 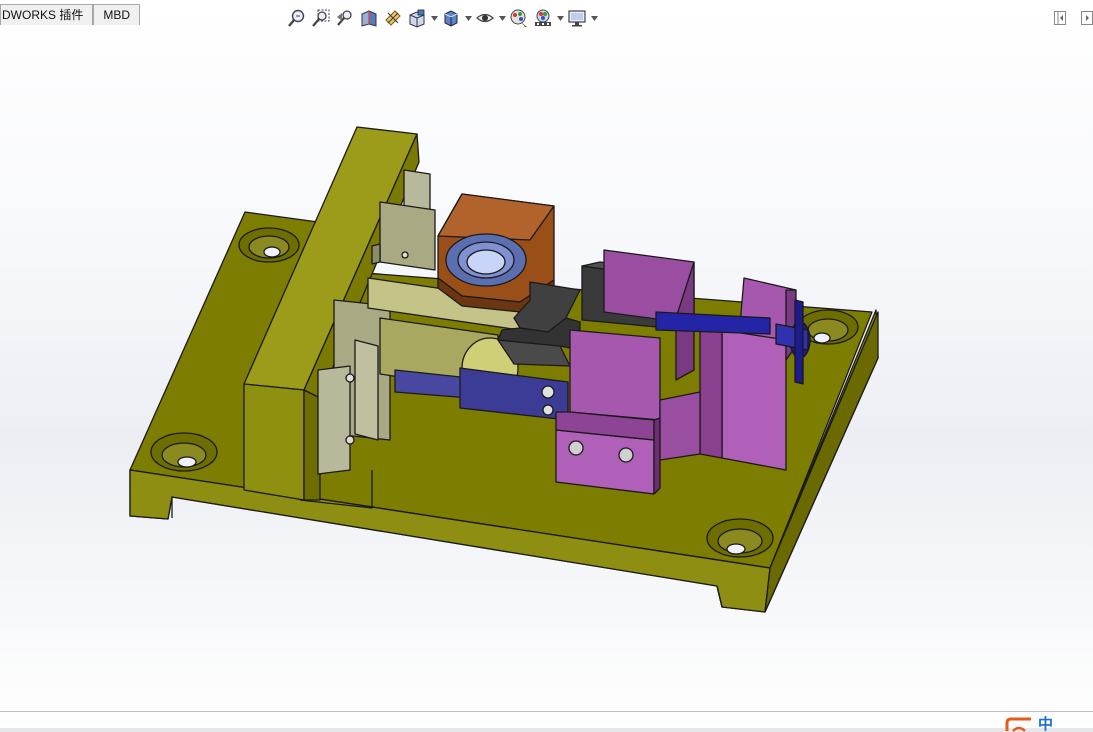 I want to click on zoom-to-fit-icon, so click(x=296, y=18).